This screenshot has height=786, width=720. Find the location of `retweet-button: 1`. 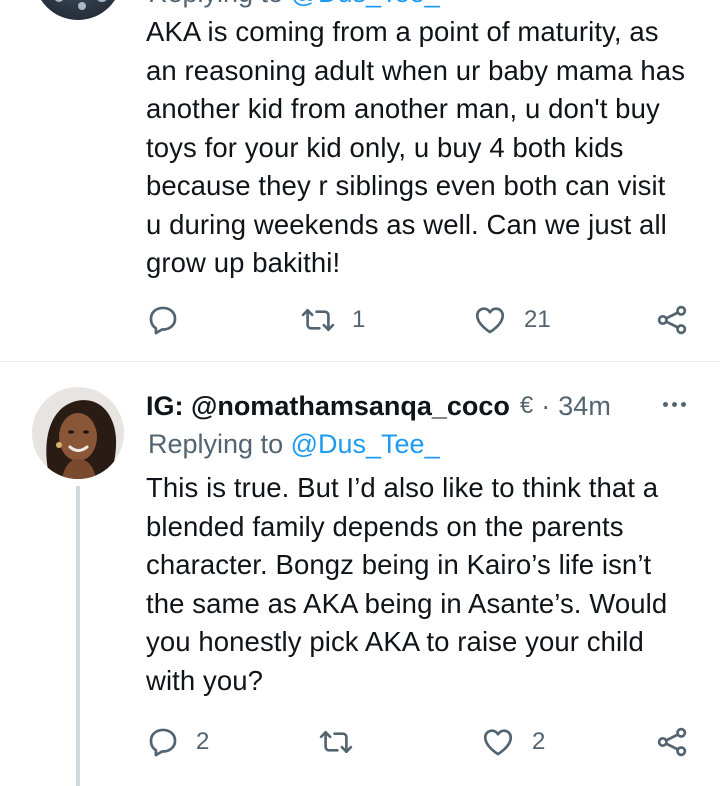

retweet-button: 1 is located at coordinates (332, 320).